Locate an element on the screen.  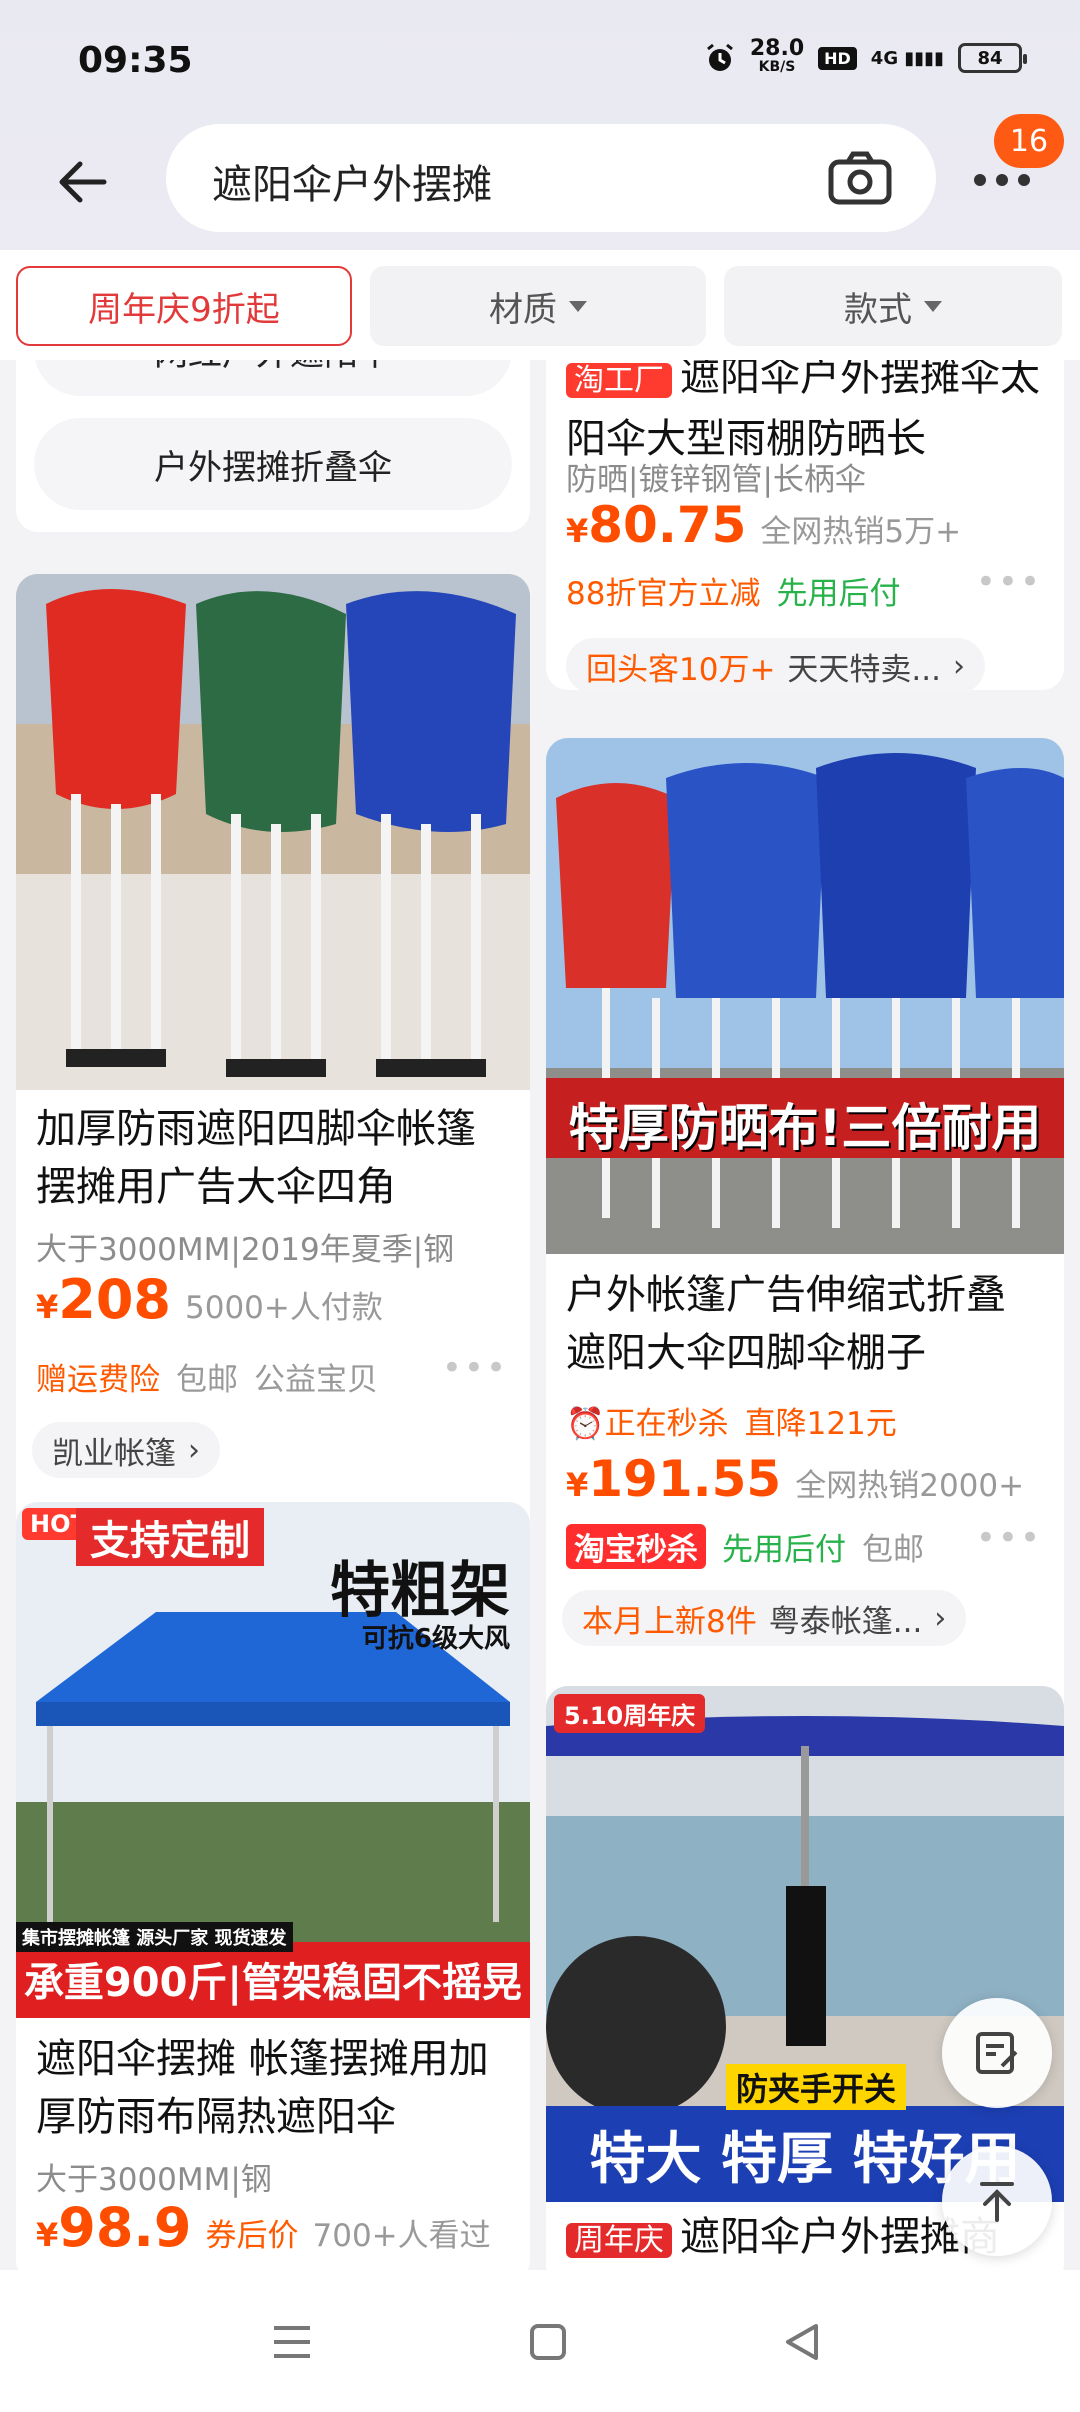
product-title: 加厚防雨遮阳四脚伞帐篷摆摊用广告大伞四角 is located at coordinates (256, 1158).